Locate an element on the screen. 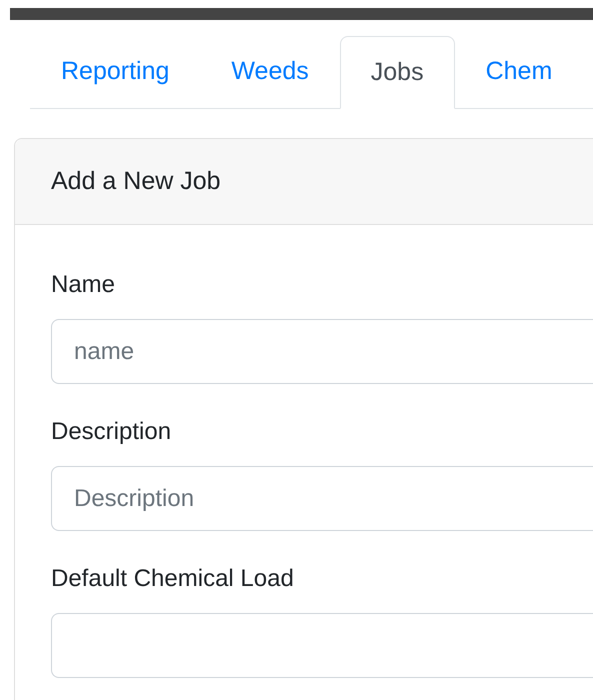  input-field: Description is located at coordinates (322, 498).